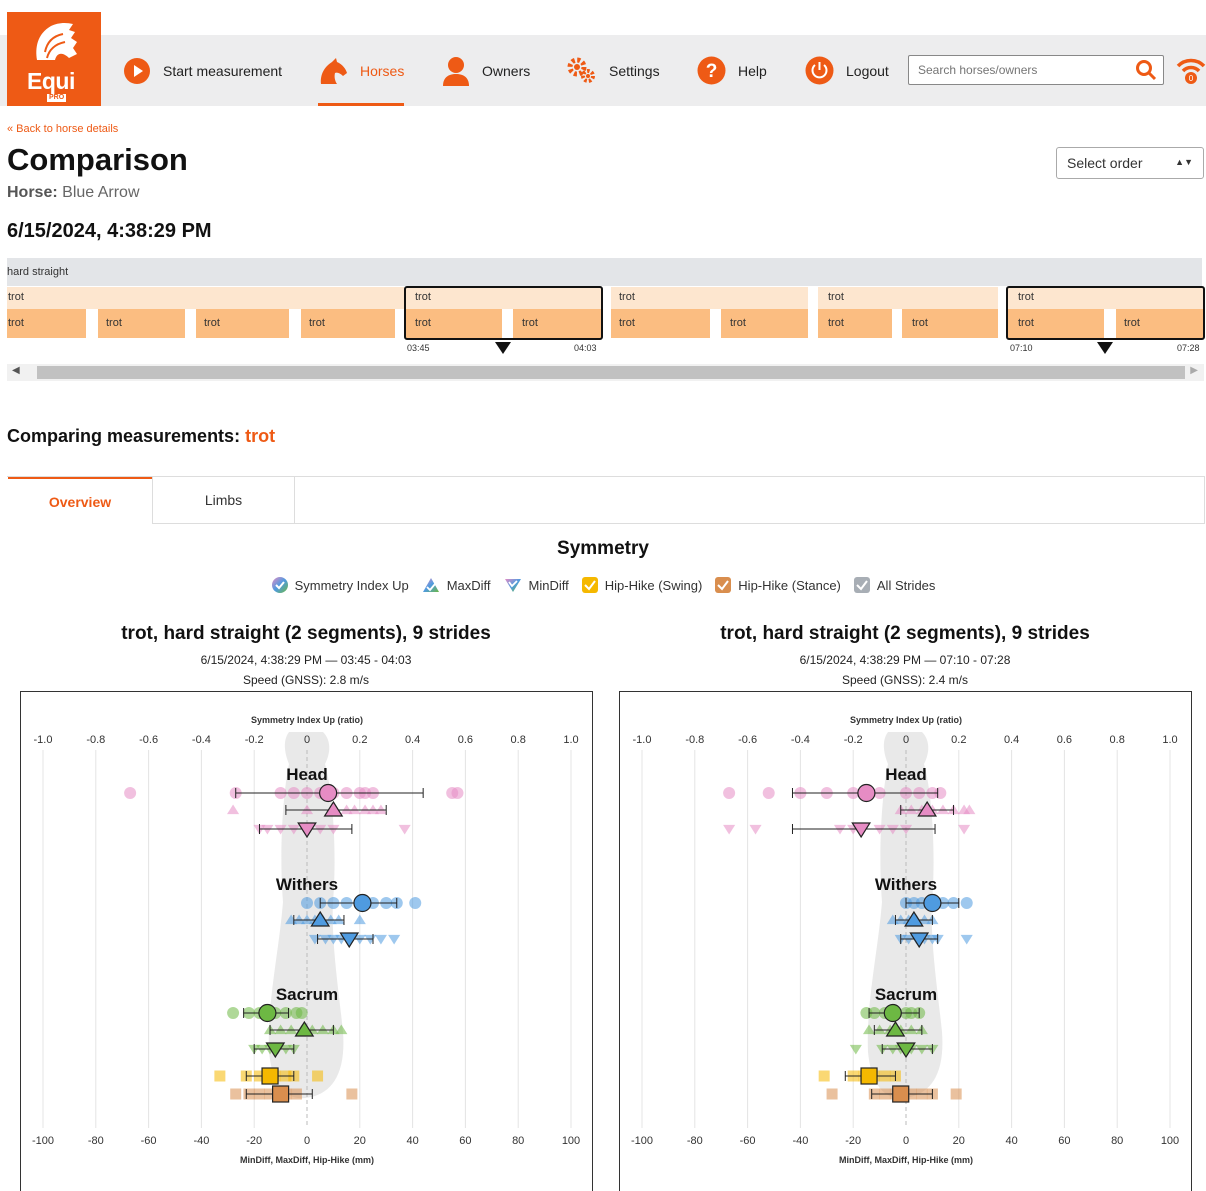  I want to click on bottom-axis-label: MinDiff, MaxDiff, Hip-Hike (mm), so click(307, 1160).